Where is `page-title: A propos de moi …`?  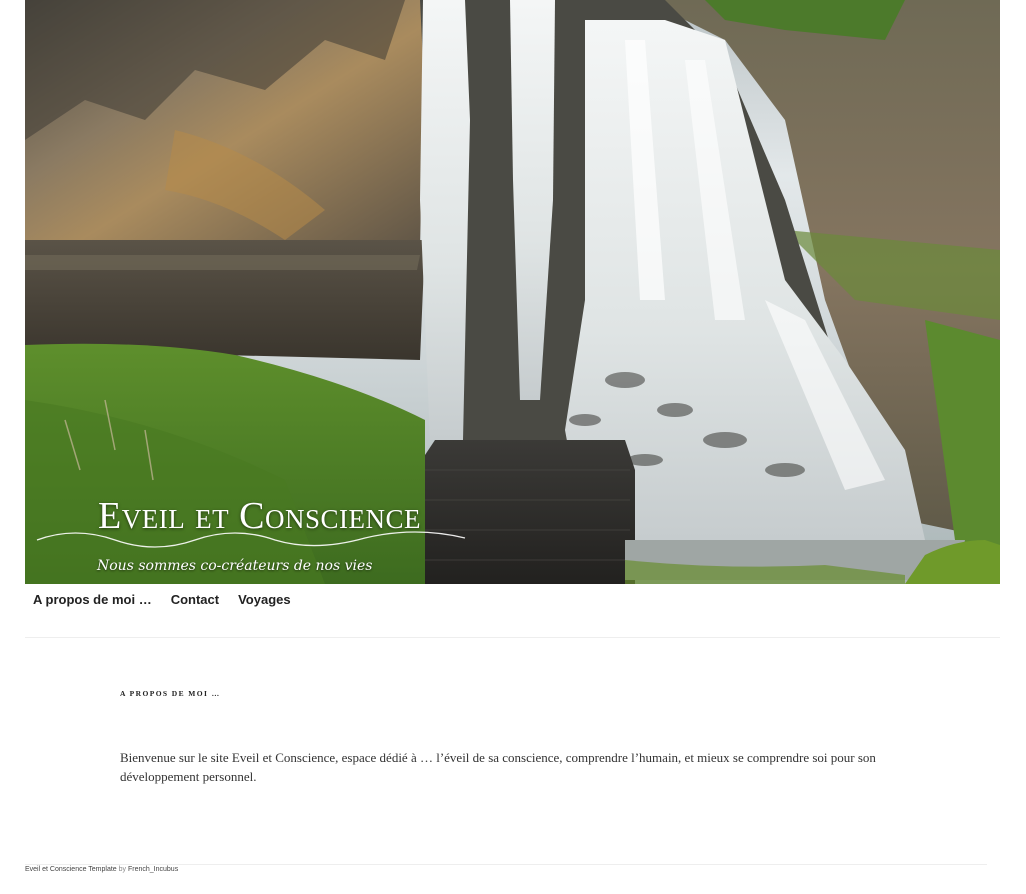
page-title: A propos de moi … is located at coordinates (170, 693).